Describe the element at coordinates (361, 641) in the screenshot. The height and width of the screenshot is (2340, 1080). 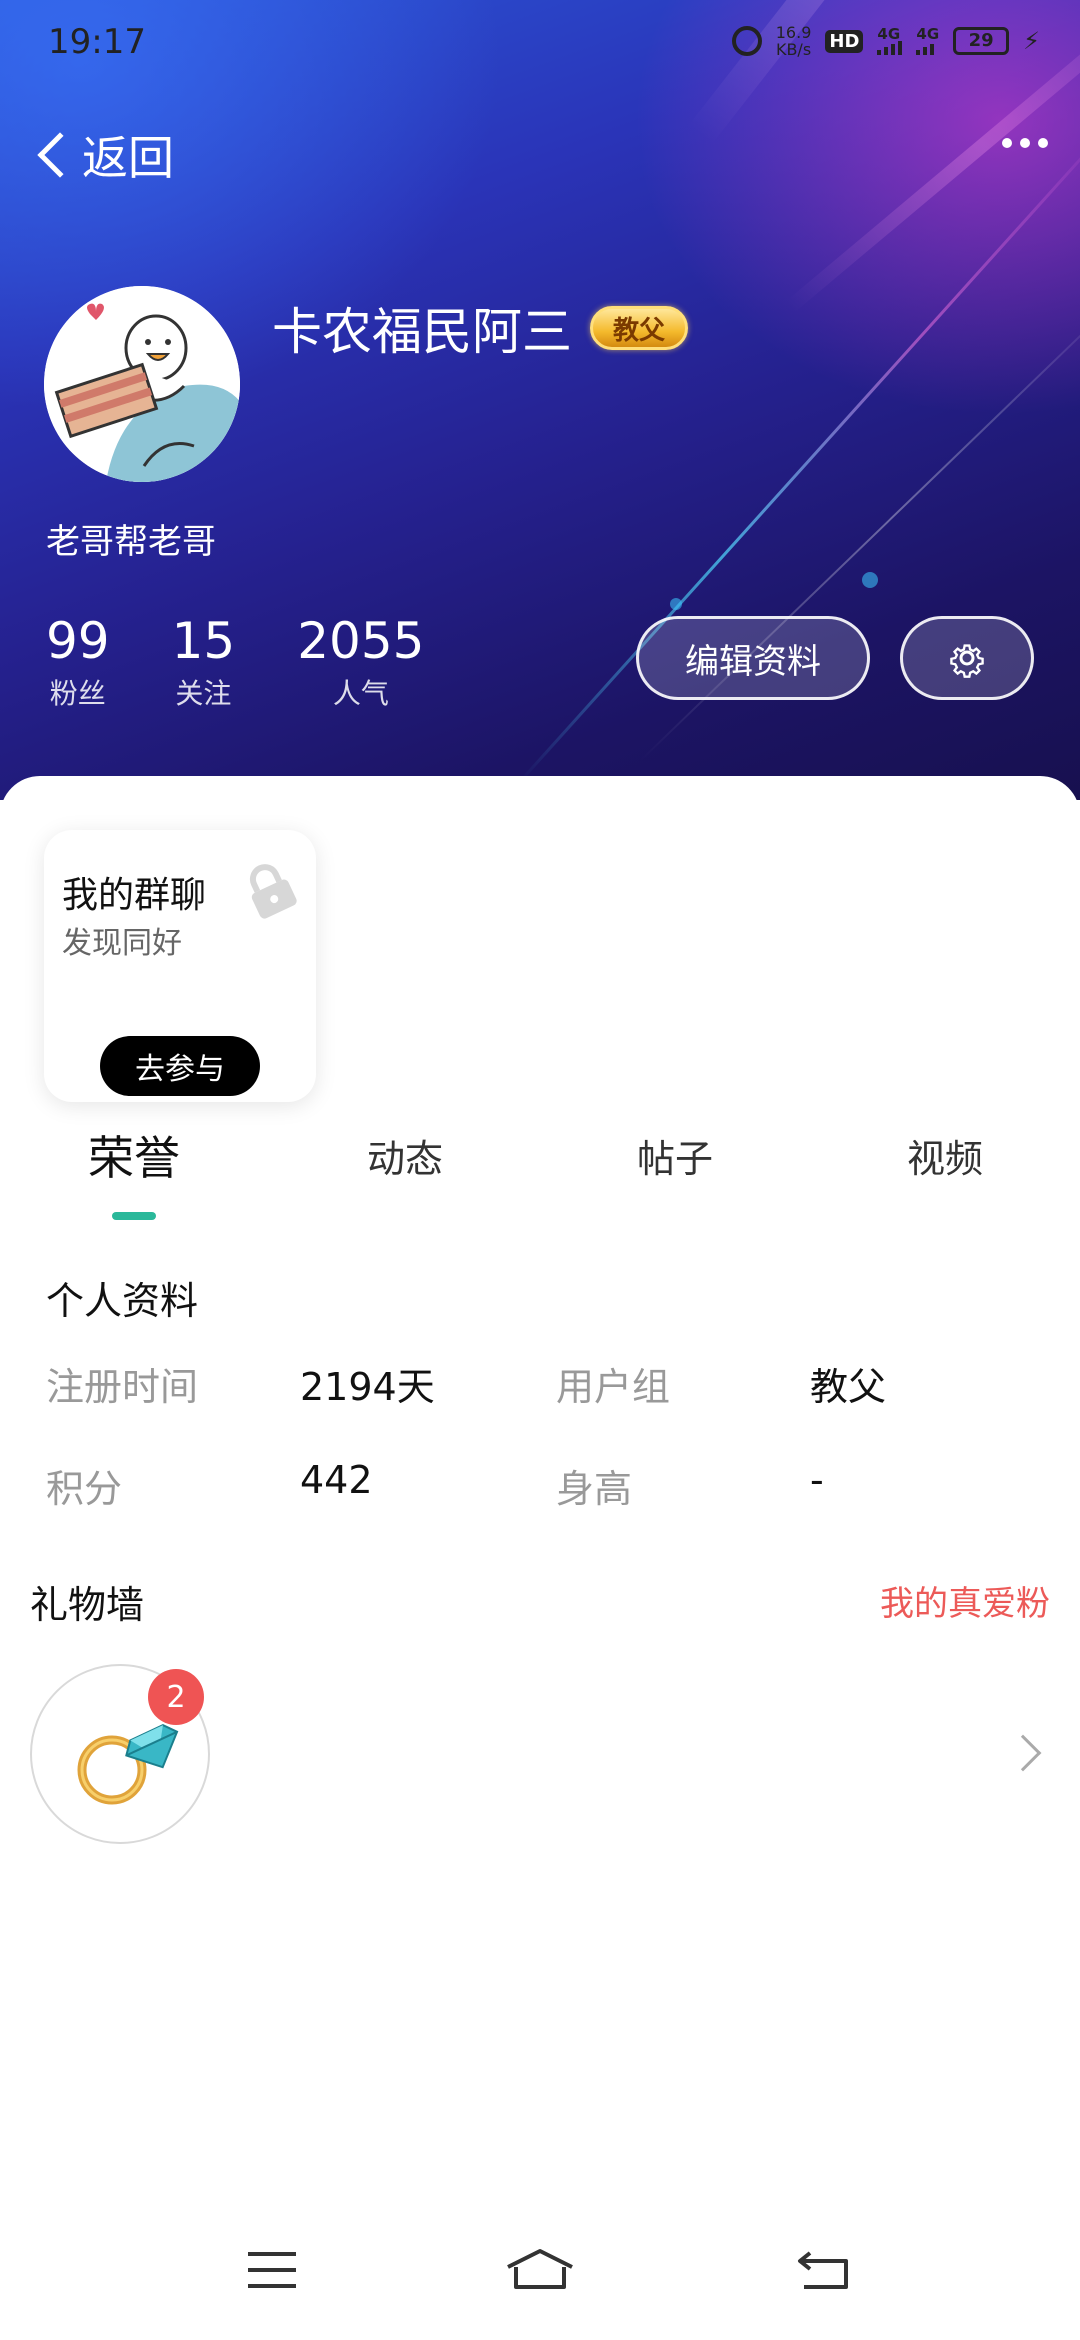
I see `stat-value: 2055` at that location.